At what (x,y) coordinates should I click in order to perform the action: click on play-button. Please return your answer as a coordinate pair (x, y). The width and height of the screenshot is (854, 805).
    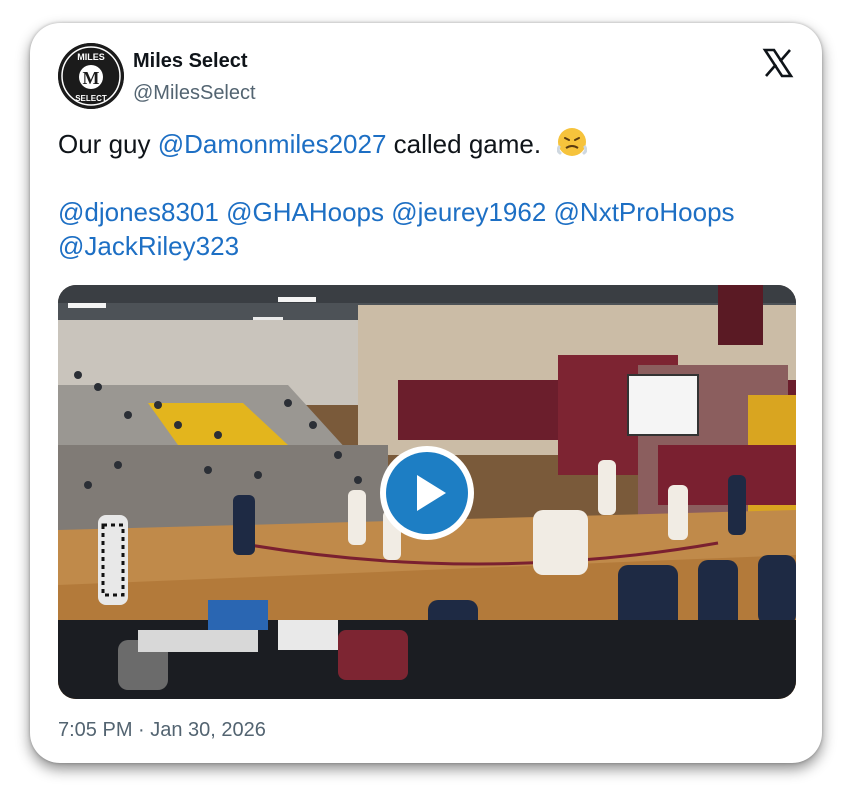
    Looking at the image, I should click on (427, 493).